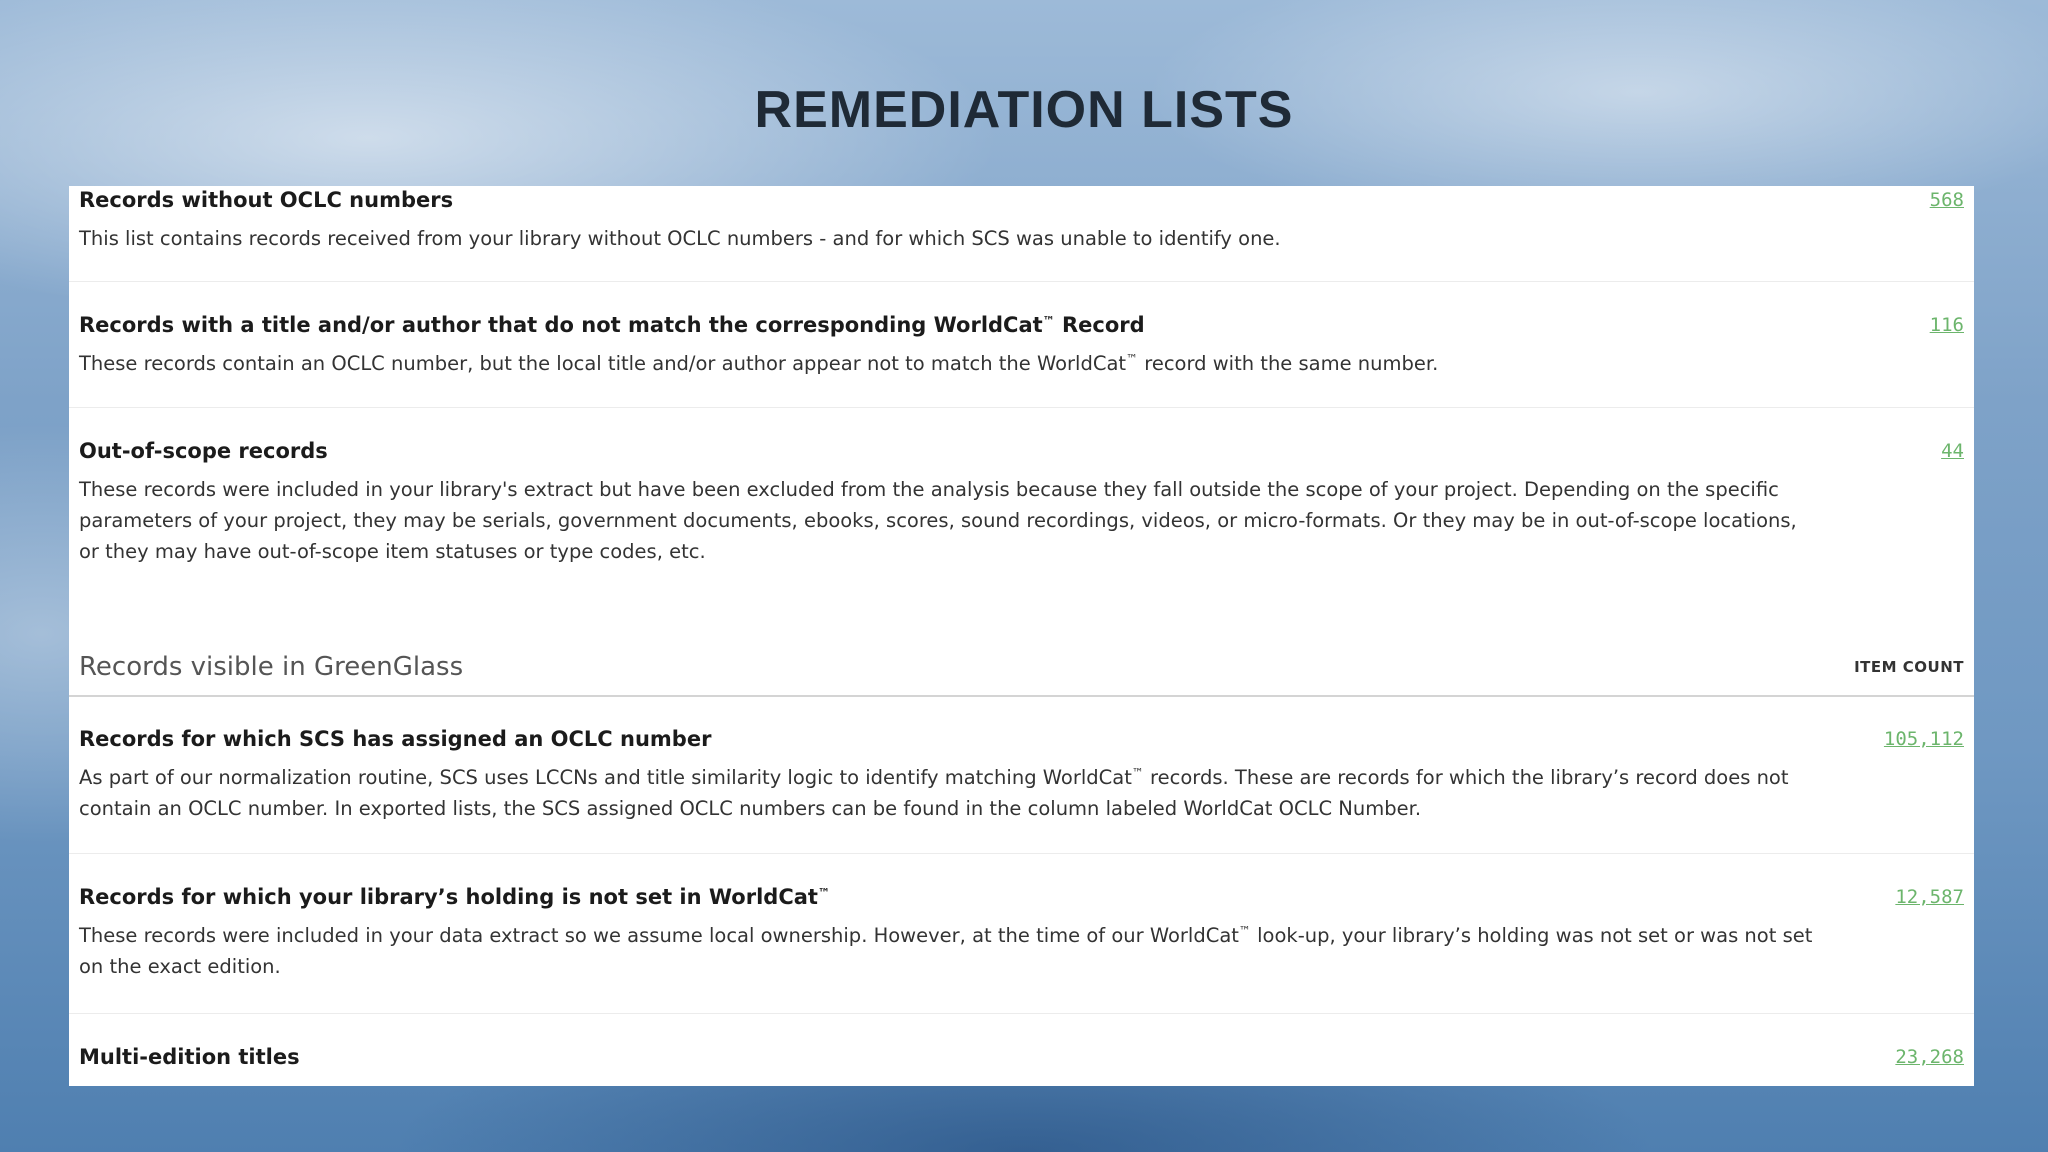 The height and width of the screenshot is (1152, 2048). I want to click on count-link: 23,268, so click(1929, 1057).